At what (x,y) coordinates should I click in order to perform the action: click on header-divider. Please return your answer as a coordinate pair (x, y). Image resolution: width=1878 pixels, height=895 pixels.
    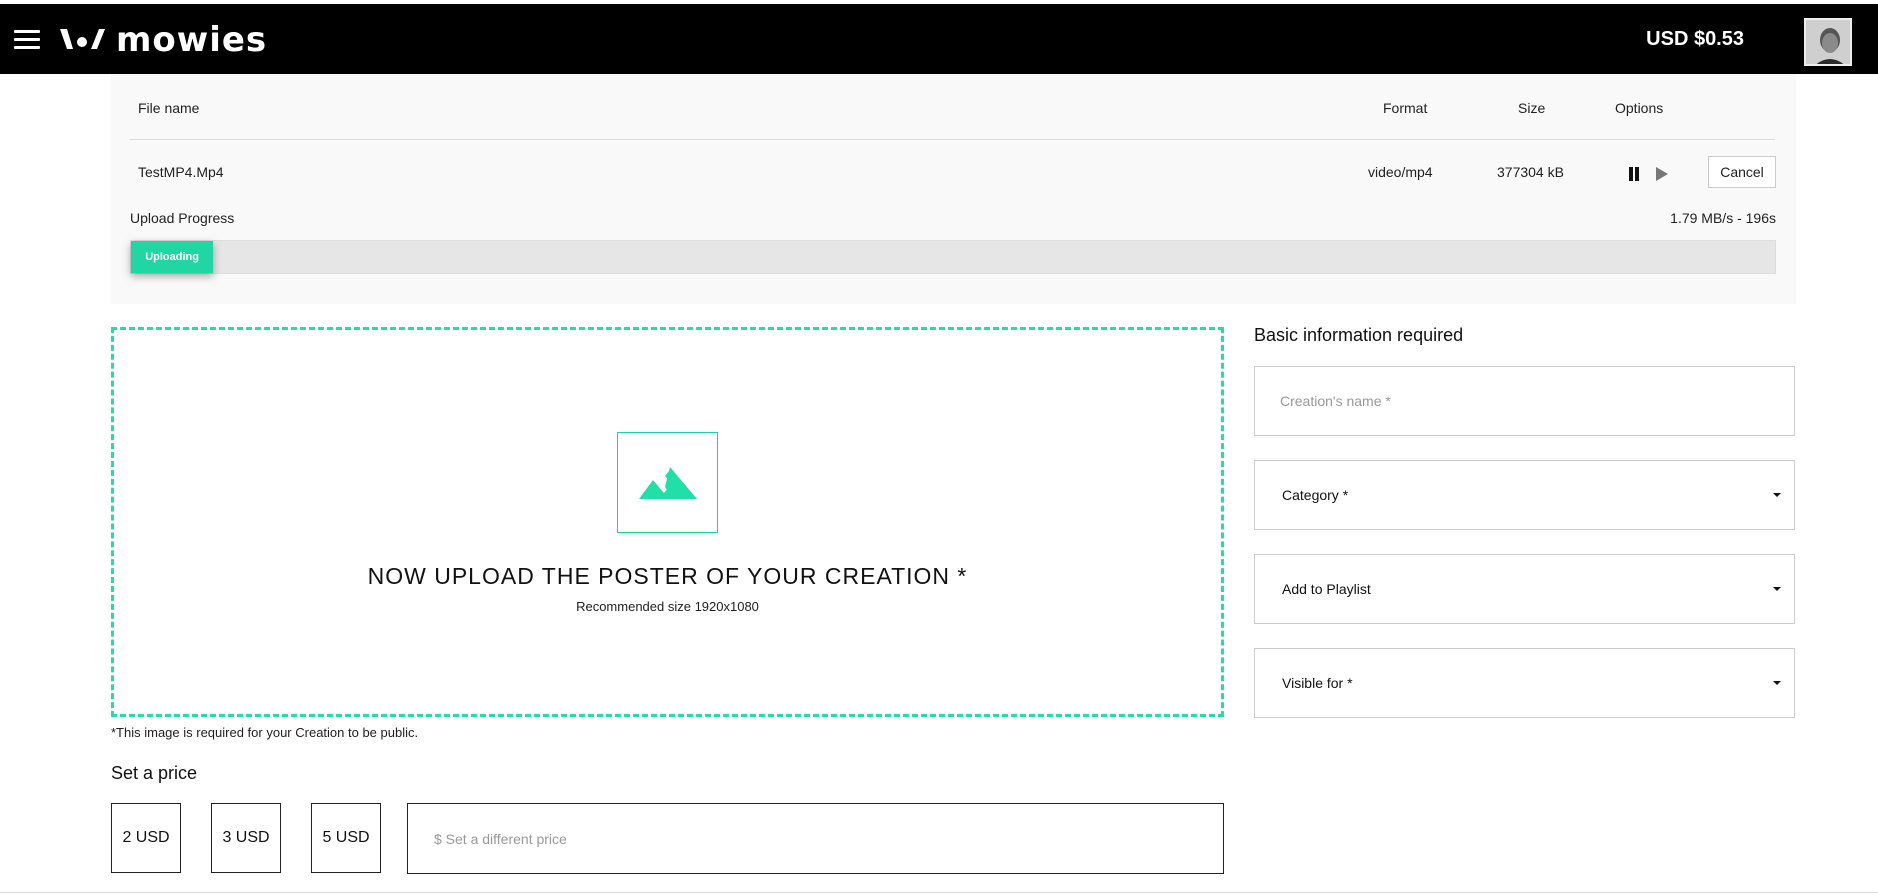
    Looking at the image, I should click on (952, 139).